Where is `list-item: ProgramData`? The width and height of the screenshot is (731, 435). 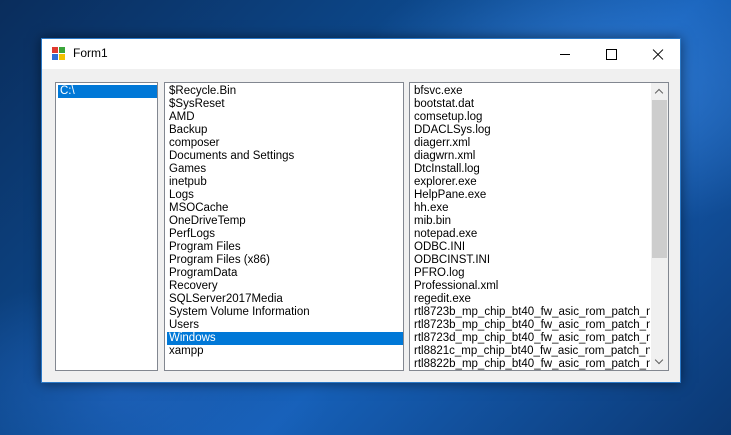 list-item: ProgramData is located at coordinates (285, 273).